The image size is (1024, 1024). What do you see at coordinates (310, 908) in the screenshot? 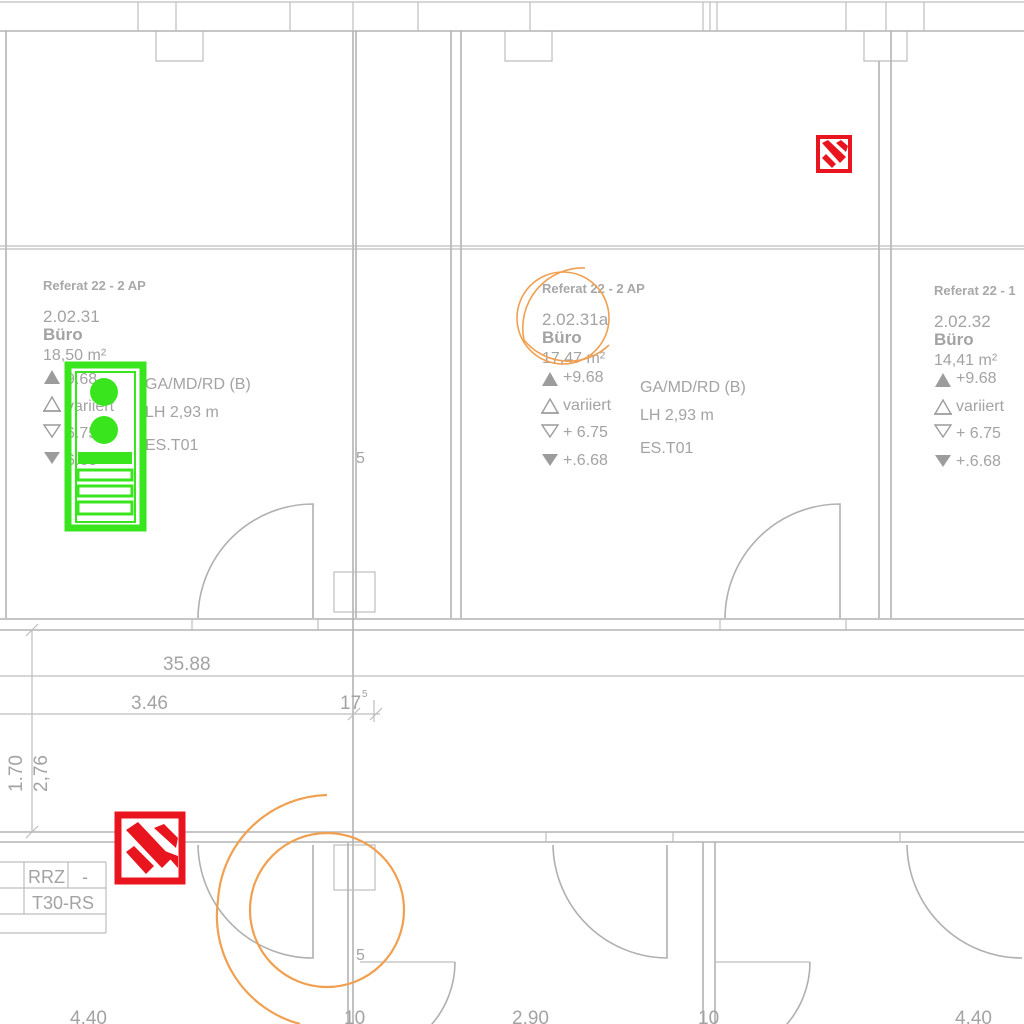
I see `selection-spiral-icon` at bounding box center [310, 908].